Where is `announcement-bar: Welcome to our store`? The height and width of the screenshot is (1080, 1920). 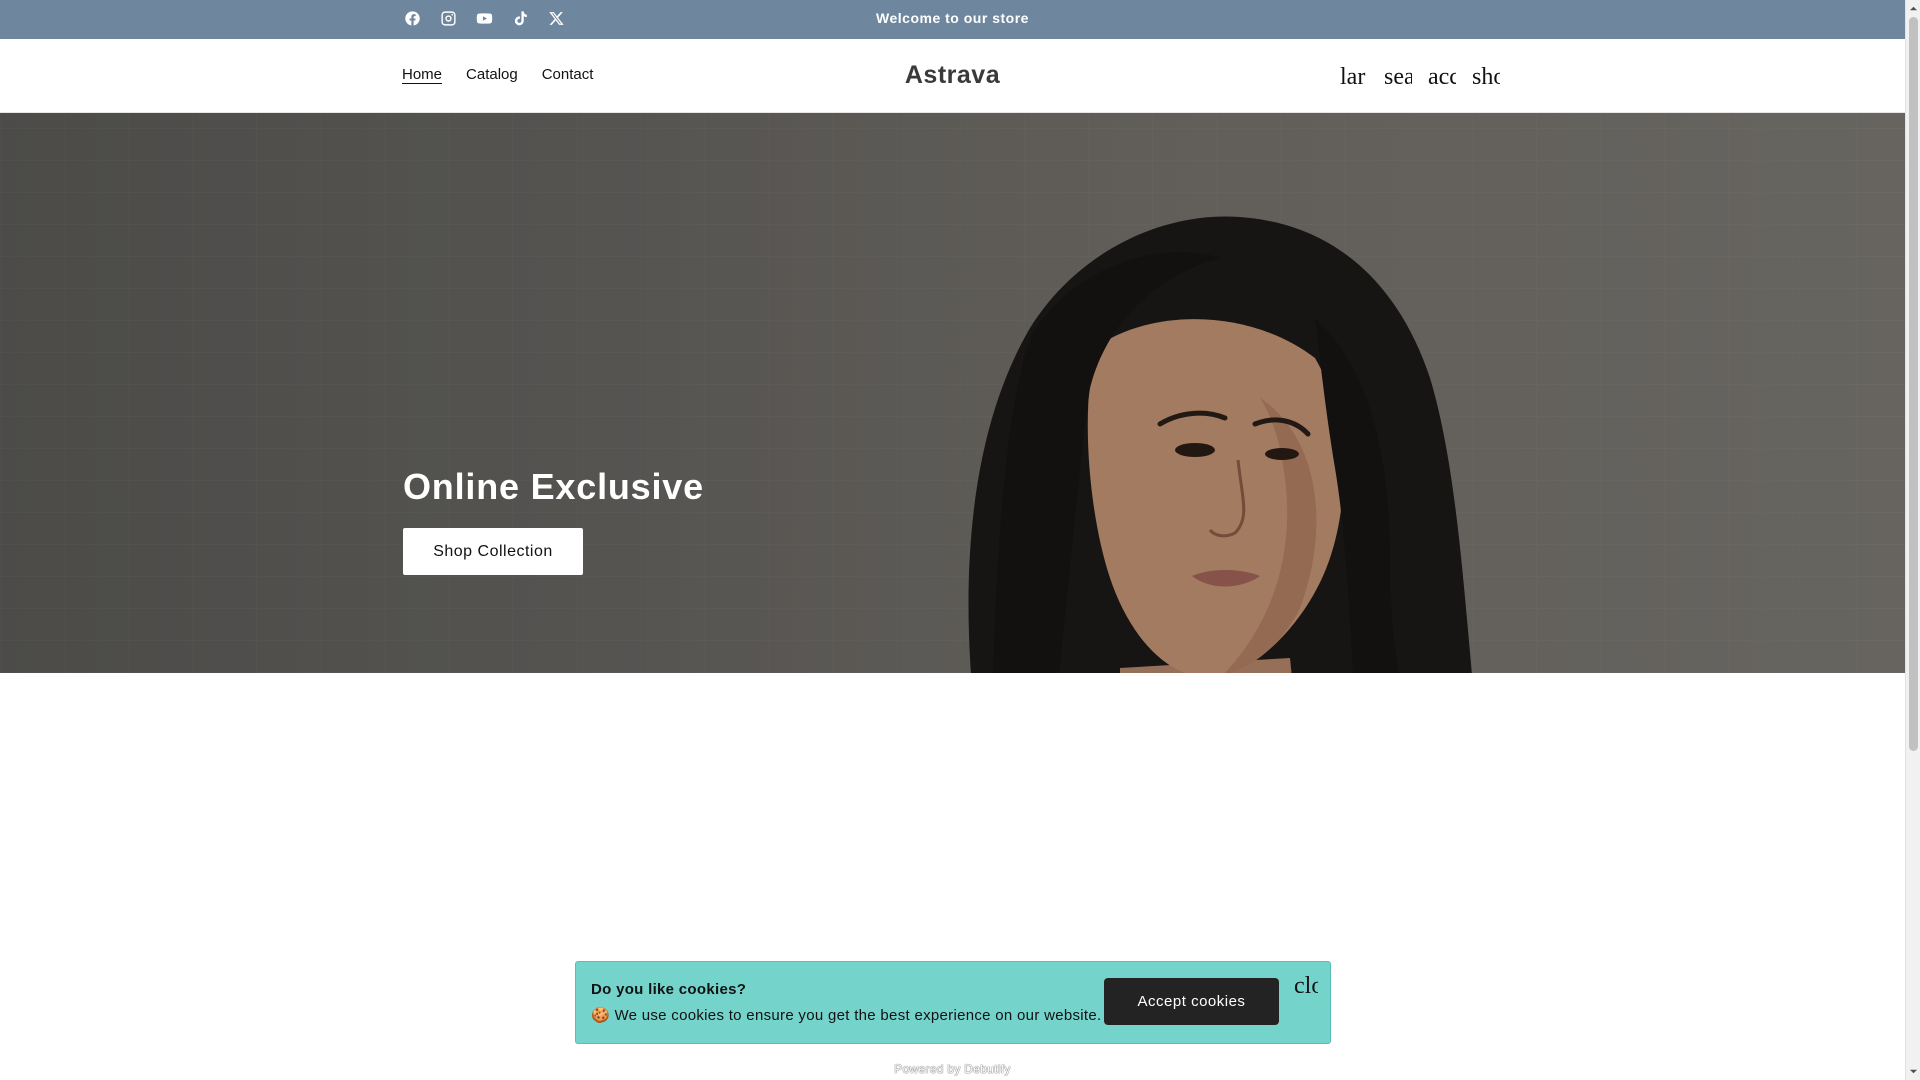
announcement-bar: Welcome to our store is located at coordinates (952, 19).